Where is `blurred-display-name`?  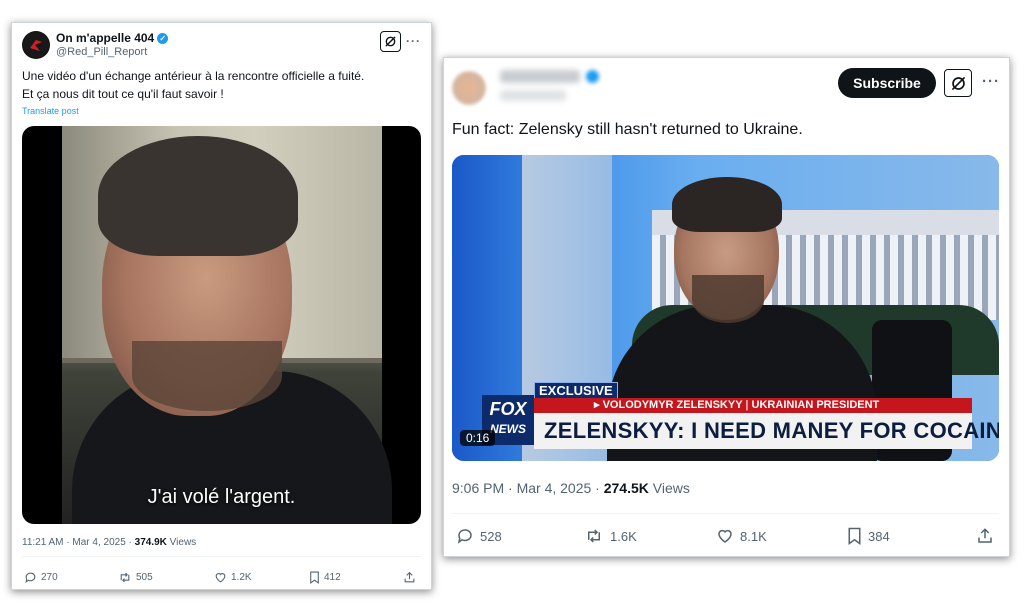 blurred-display-name is located at coordinates (540, 76).